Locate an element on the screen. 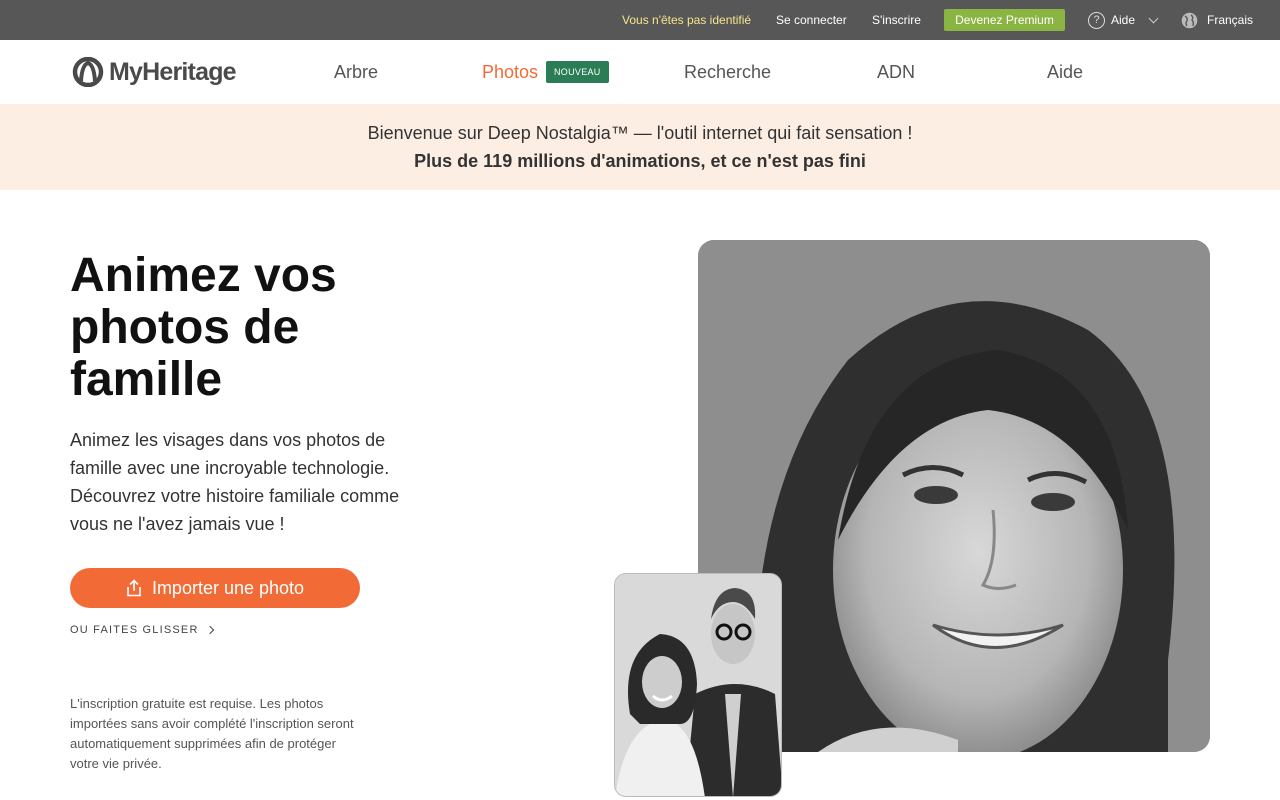 The height and width of the screenshot is (800, 1280). help-icon: ? is located at coordinates (1096, 20).